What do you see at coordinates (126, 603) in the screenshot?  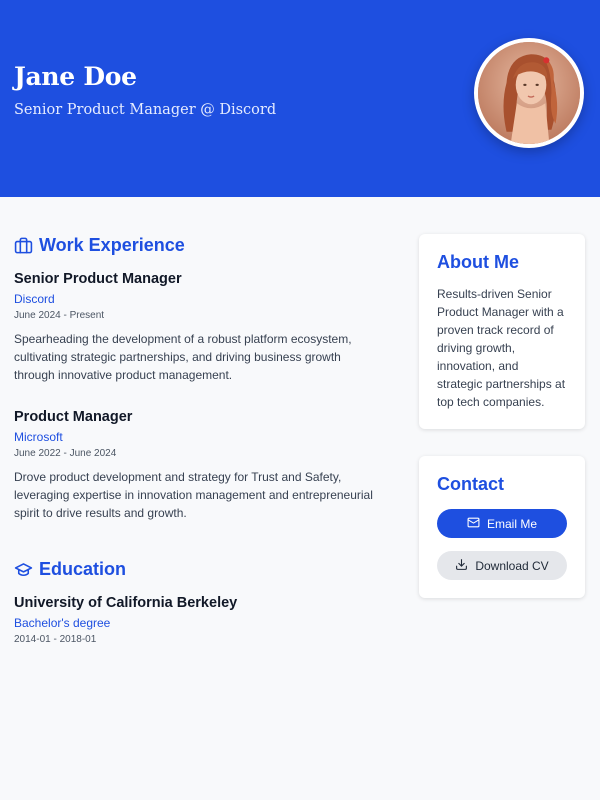 I see `school-name: University of California Berkeley` at bounding box center [126, 603].